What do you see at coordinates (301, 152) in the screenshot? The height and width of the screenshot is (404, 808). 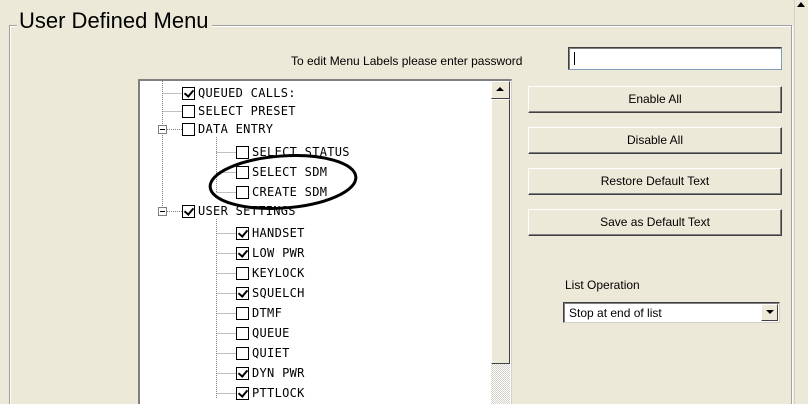 I see `tree-item-label: SELECT STATUS` at bounding box center [301, 152].